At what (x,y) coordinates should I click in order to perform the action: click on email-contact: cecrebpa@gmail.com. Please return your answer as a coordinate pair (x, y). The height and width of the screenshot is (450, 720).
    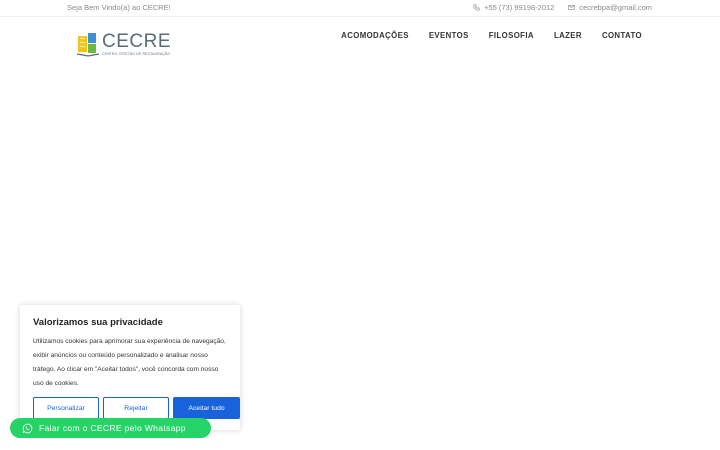
    Looking at the image, I should click on (610, 7).